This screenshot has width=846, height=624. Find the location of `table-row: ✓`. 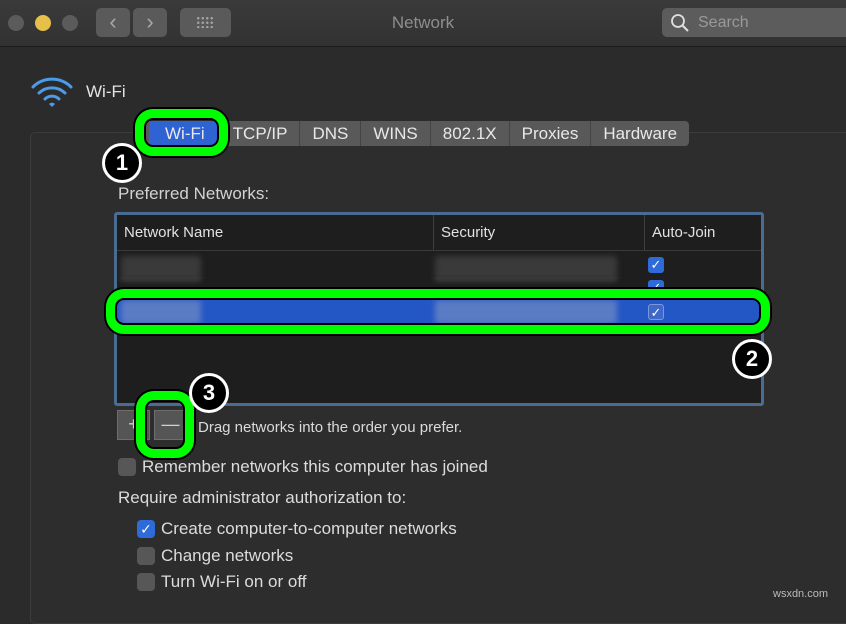

table-row: ✓ is located at coordinates (439, 266).